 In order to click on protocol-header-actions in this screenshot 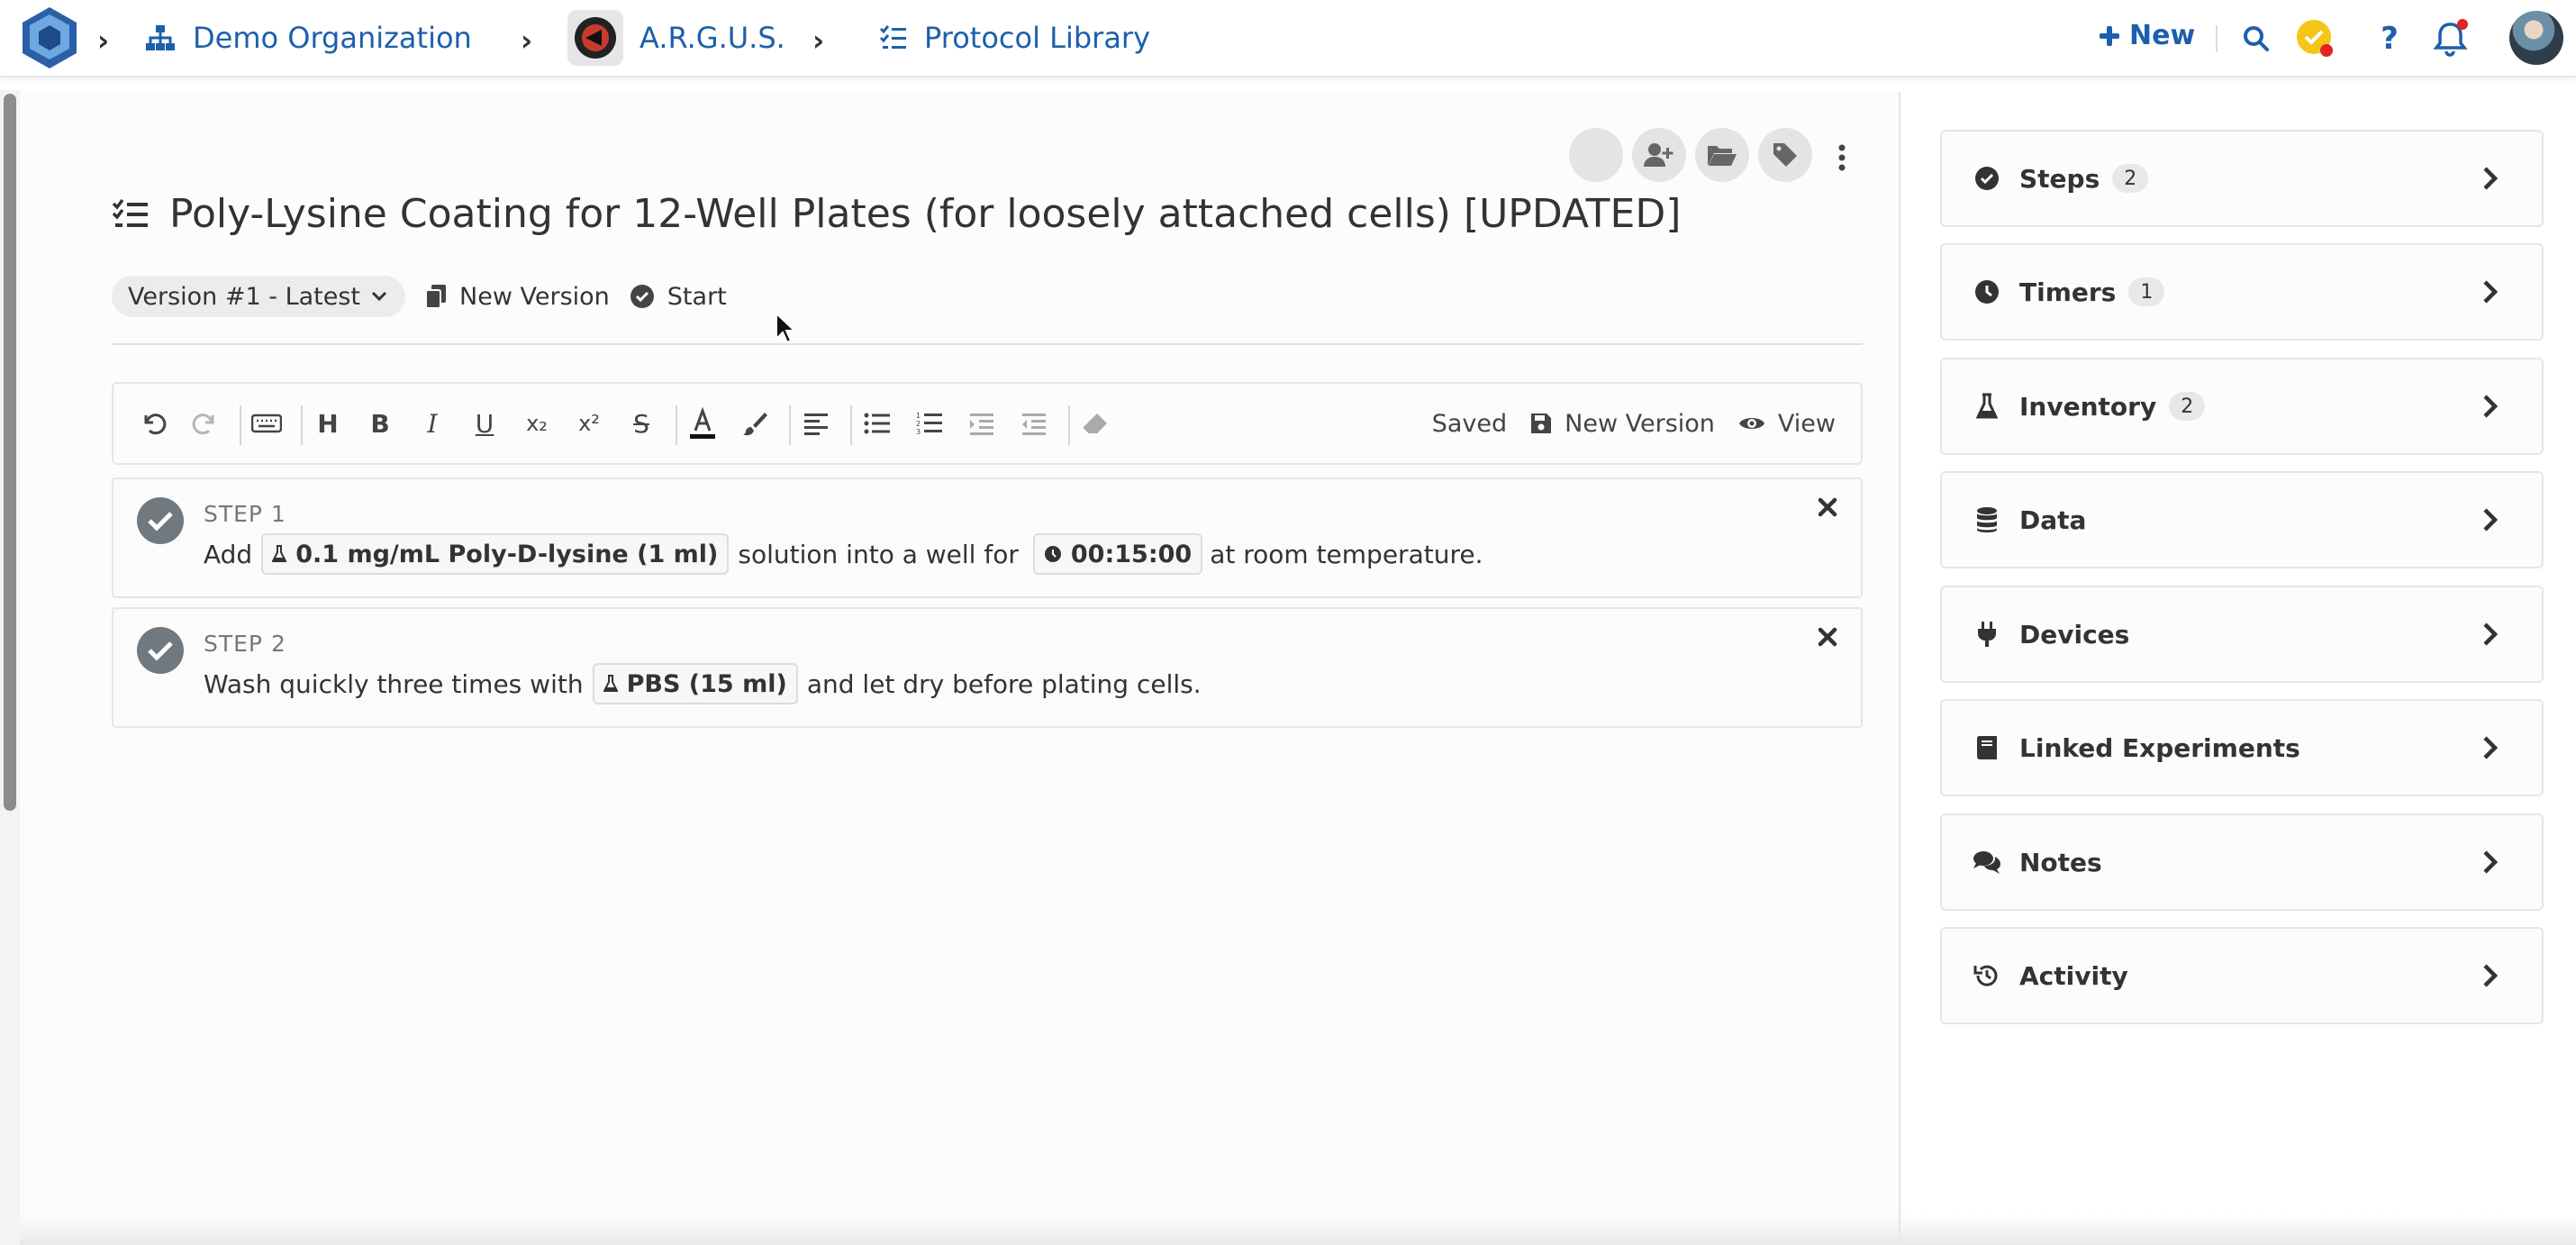, I will do `click(1690, 155)`.